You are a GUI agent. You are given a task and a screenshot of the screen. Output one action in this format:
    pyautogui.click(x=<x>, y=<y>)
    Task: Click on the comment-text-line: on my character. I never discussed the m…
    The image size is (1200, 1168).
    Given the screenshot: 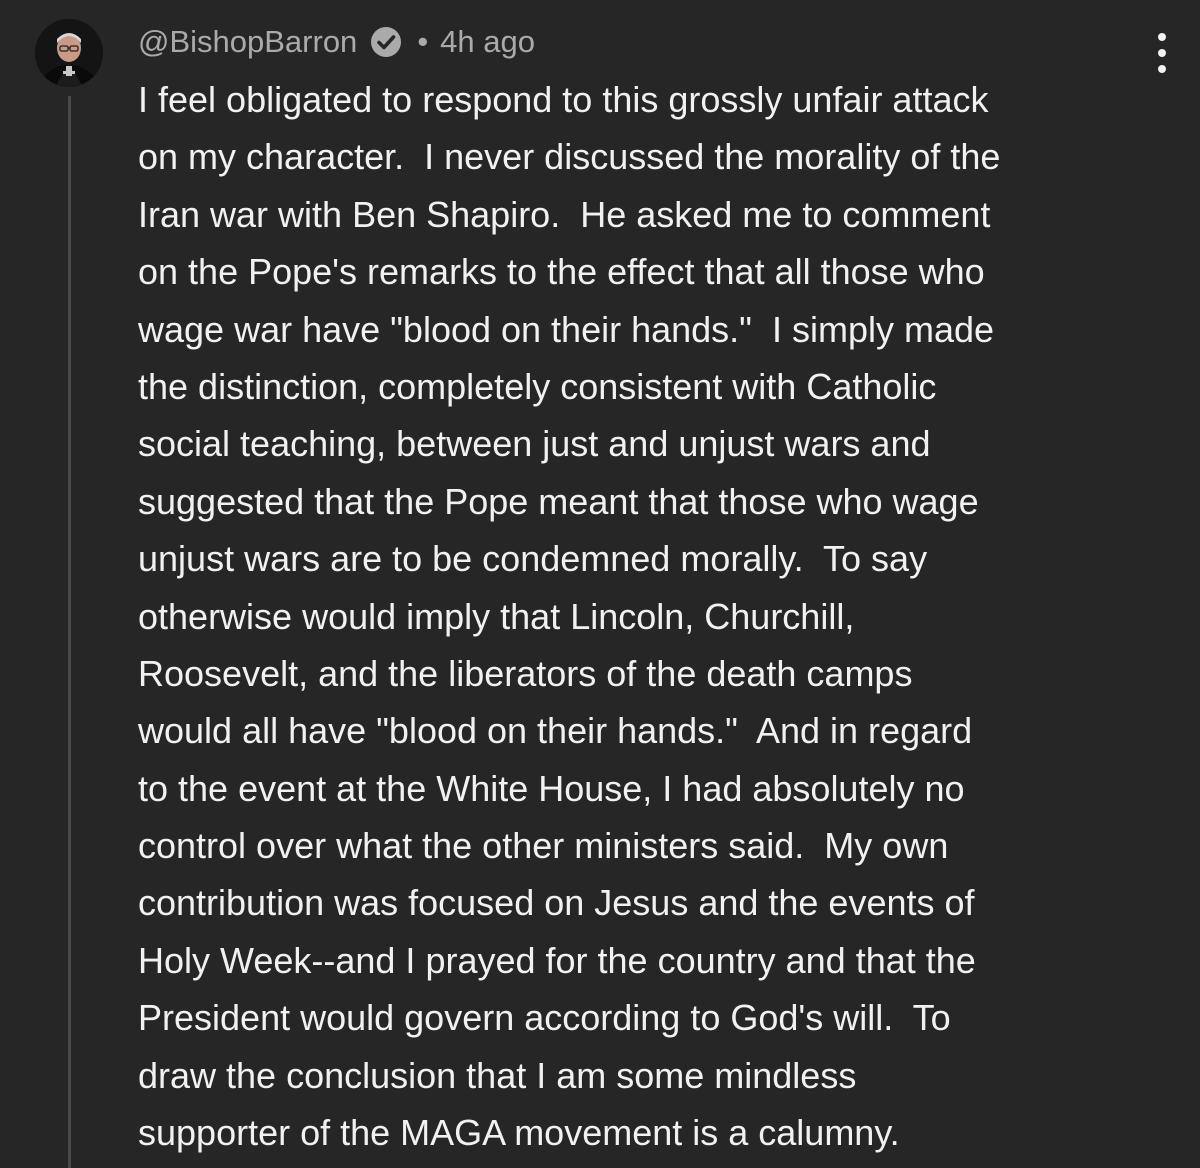 What is the action you would take?
    pyautogui.click(x=569, y=157)
    